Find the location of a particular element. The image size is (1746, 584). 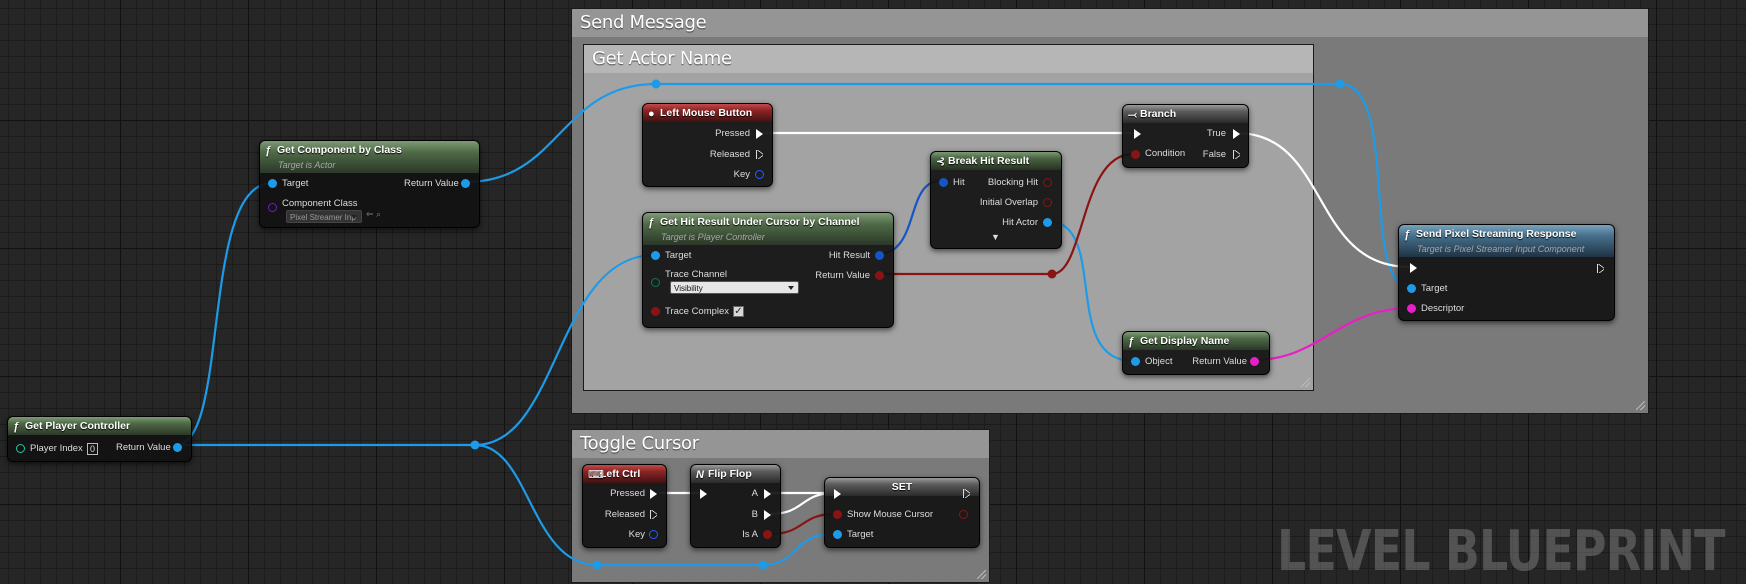

wire-controller-to-getcomponent is located at coordinates (224, 314).